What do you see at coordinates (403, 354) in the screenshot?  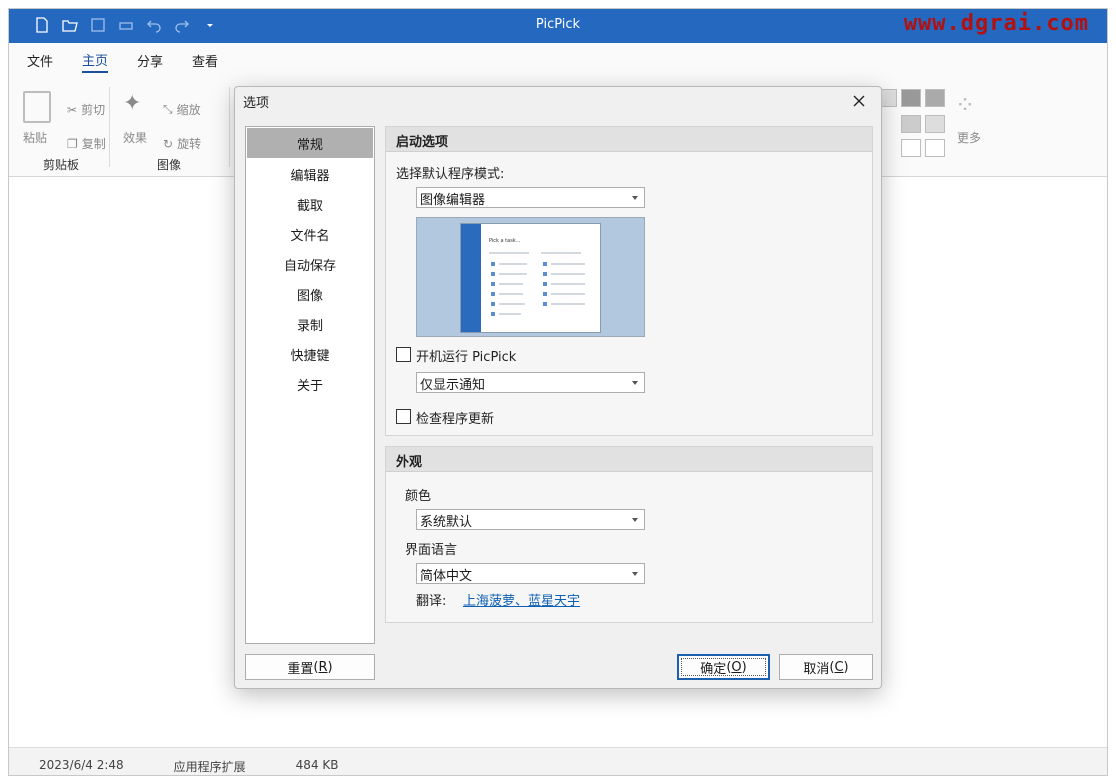 I see `run-at-startup-checkbox` at bounding box center [403, 354].